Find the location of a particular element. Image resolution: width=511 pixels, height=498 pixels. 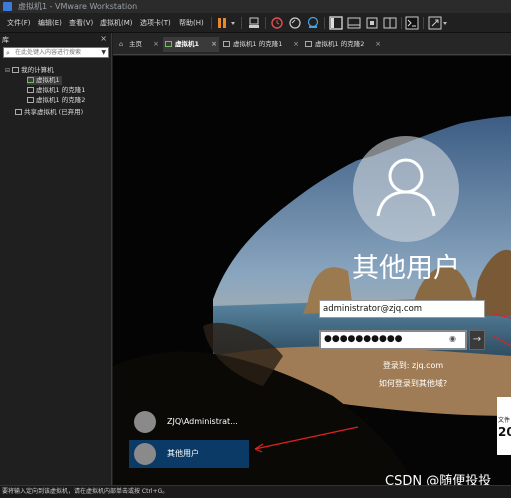

menu-vm: 虚拟机(M) is located at coordinates (116, 23).